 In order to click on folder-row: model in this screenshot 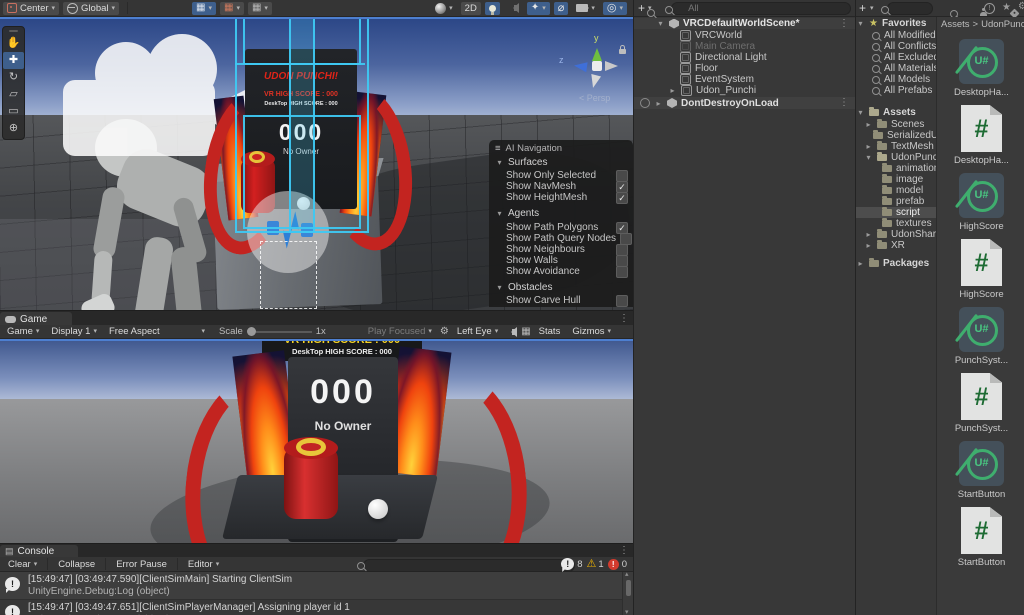, I will do `click(909, 190)`.